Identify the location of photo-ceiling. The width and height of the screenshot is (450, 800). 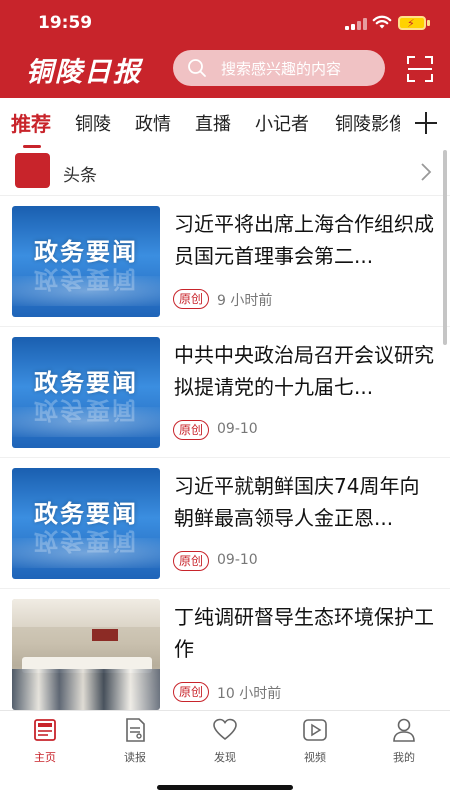
(86, 613).